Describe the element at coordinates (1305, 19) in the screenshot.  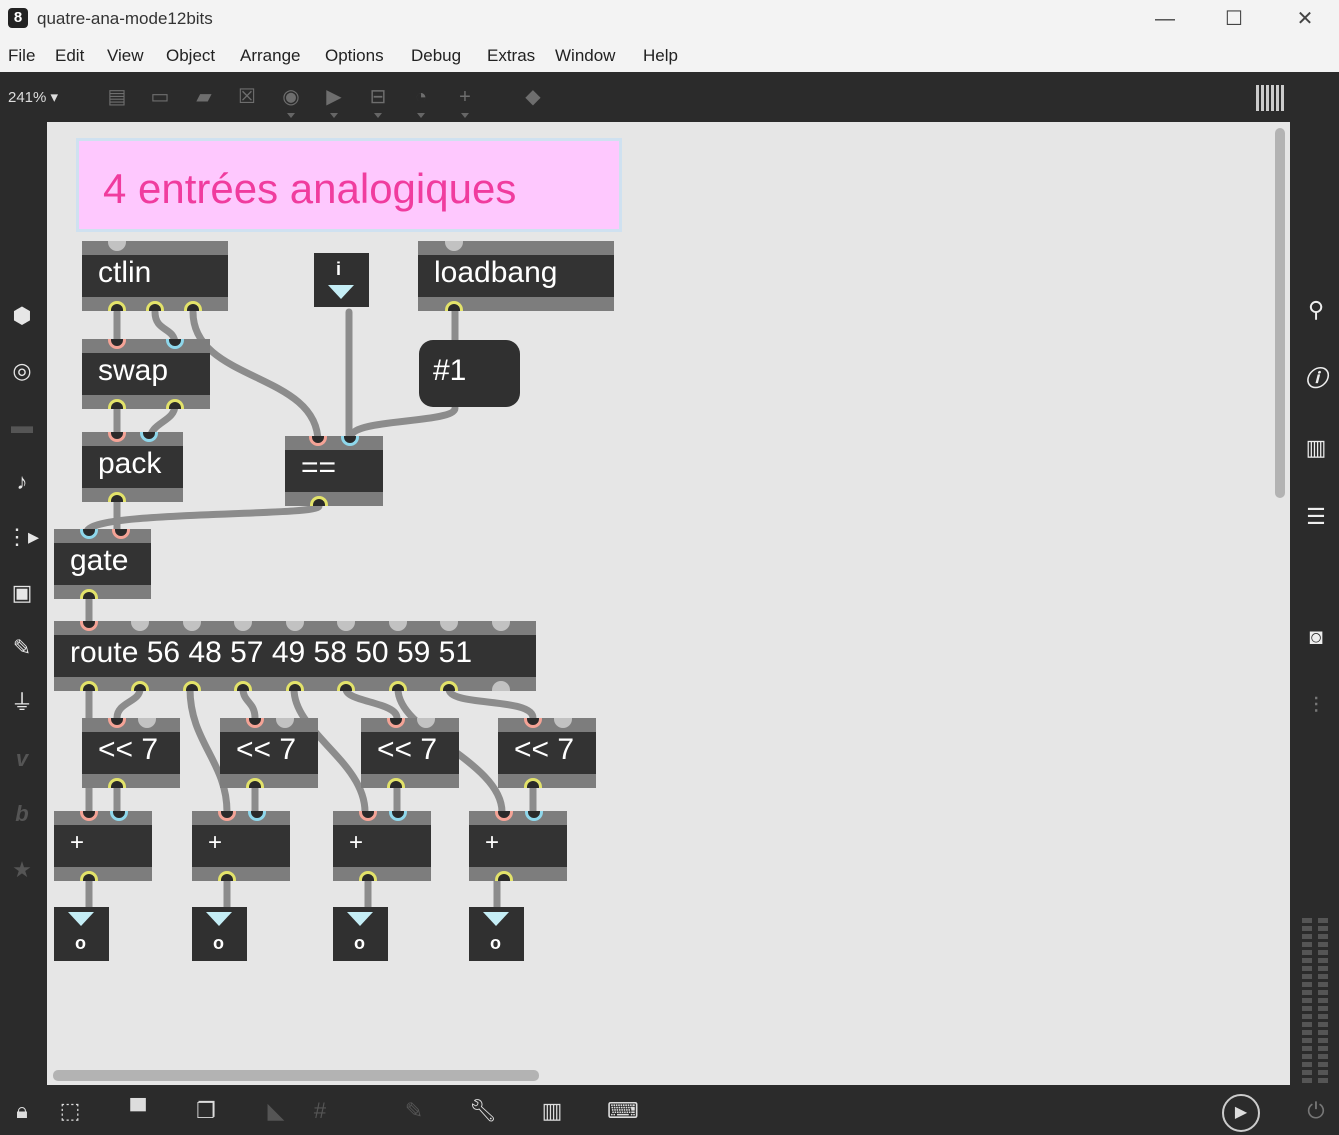
I see `close-button: ✕` at that location.